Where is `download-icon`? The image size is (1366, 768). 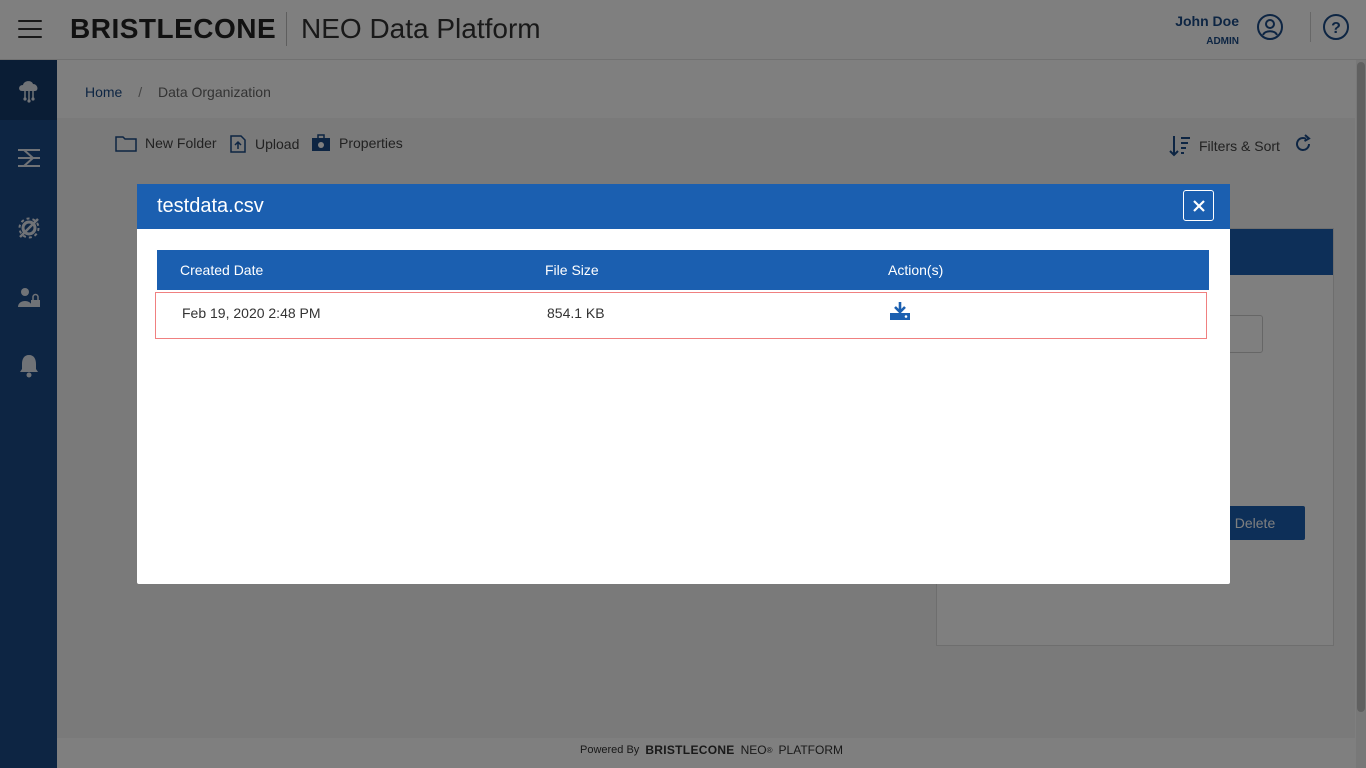 download-icon is located at coordinates (900, 311).